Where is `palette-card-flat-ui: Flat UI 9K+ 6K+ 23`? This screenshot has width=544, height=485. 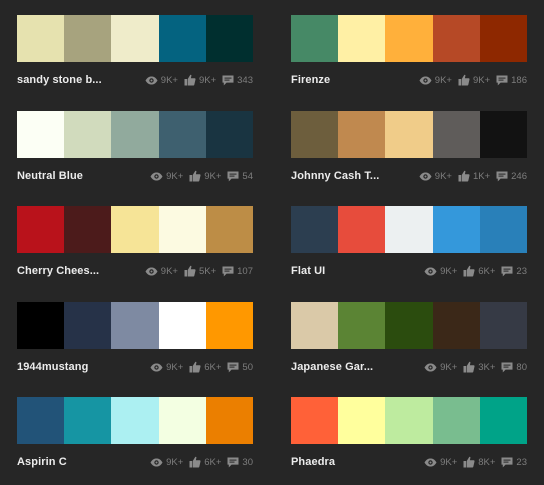 palette-card-flat-ui: Flat UI 9K+ 6K+ 23 is located at coordinates (409, 250).